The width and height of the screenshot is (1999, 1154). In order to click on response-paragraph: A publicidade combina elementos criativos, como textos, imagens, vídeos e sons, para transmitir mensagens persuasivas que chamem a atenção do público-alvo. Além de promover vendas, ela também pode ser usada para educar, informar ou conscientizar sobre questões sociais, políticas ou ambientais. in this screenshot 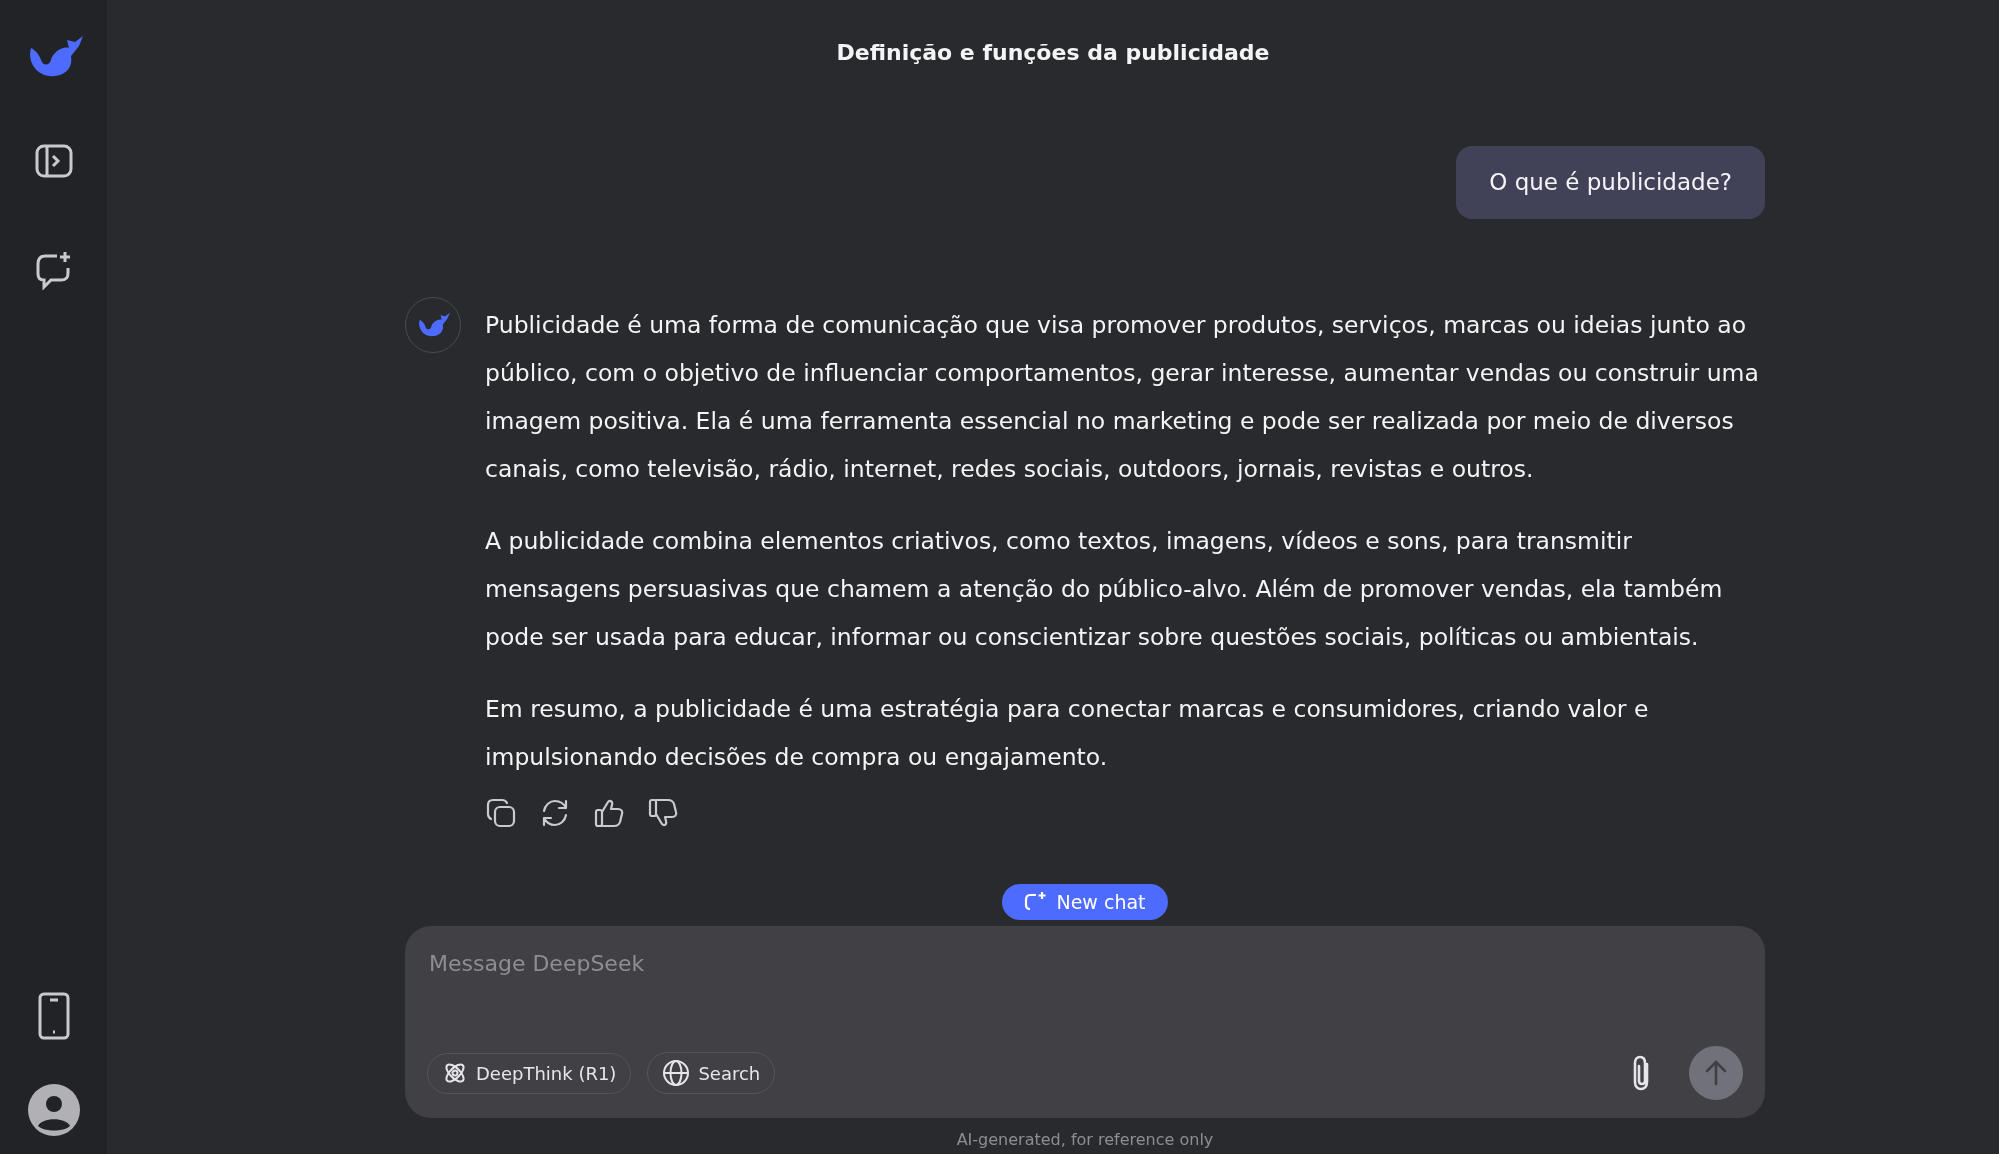, I will do `click(1104, 589)`.